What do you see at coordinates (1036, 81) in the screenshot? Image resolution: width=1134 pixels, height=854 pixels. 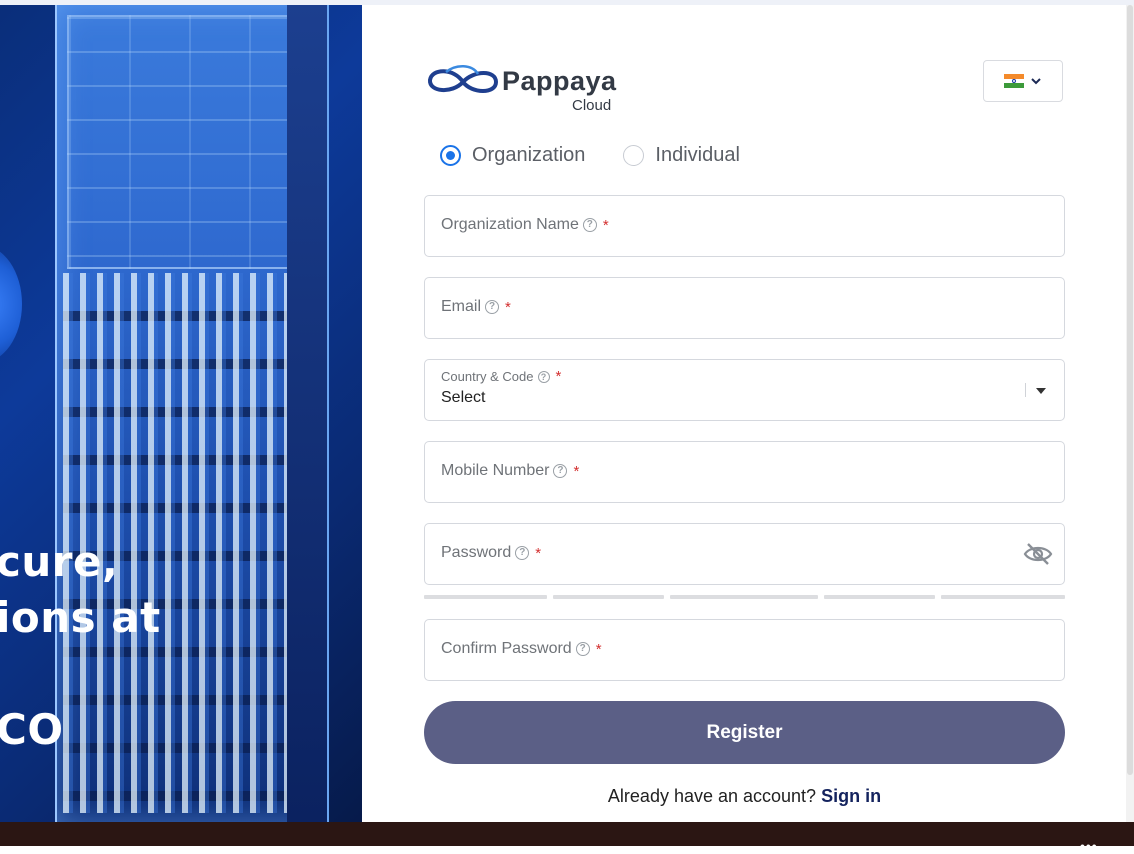 I see `chevron-down-icon` at bounding box center [1036, 81].